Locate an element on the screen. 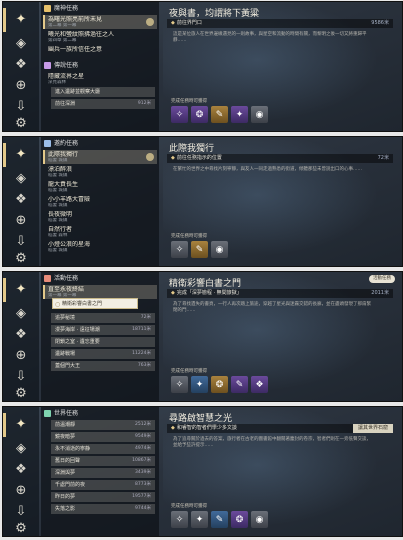  quest-row: 此際我獨行 稻妻 城鎮 is located at coordinates (100, 157).